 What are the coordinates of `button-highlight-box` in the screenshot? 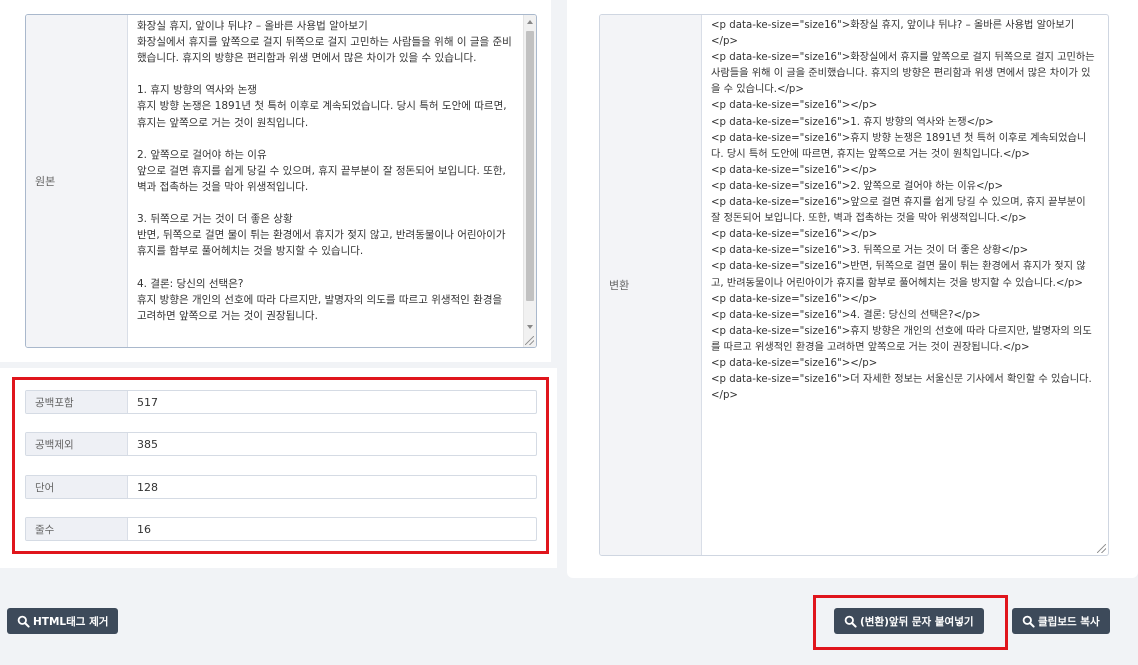 It's located at (910, 622).